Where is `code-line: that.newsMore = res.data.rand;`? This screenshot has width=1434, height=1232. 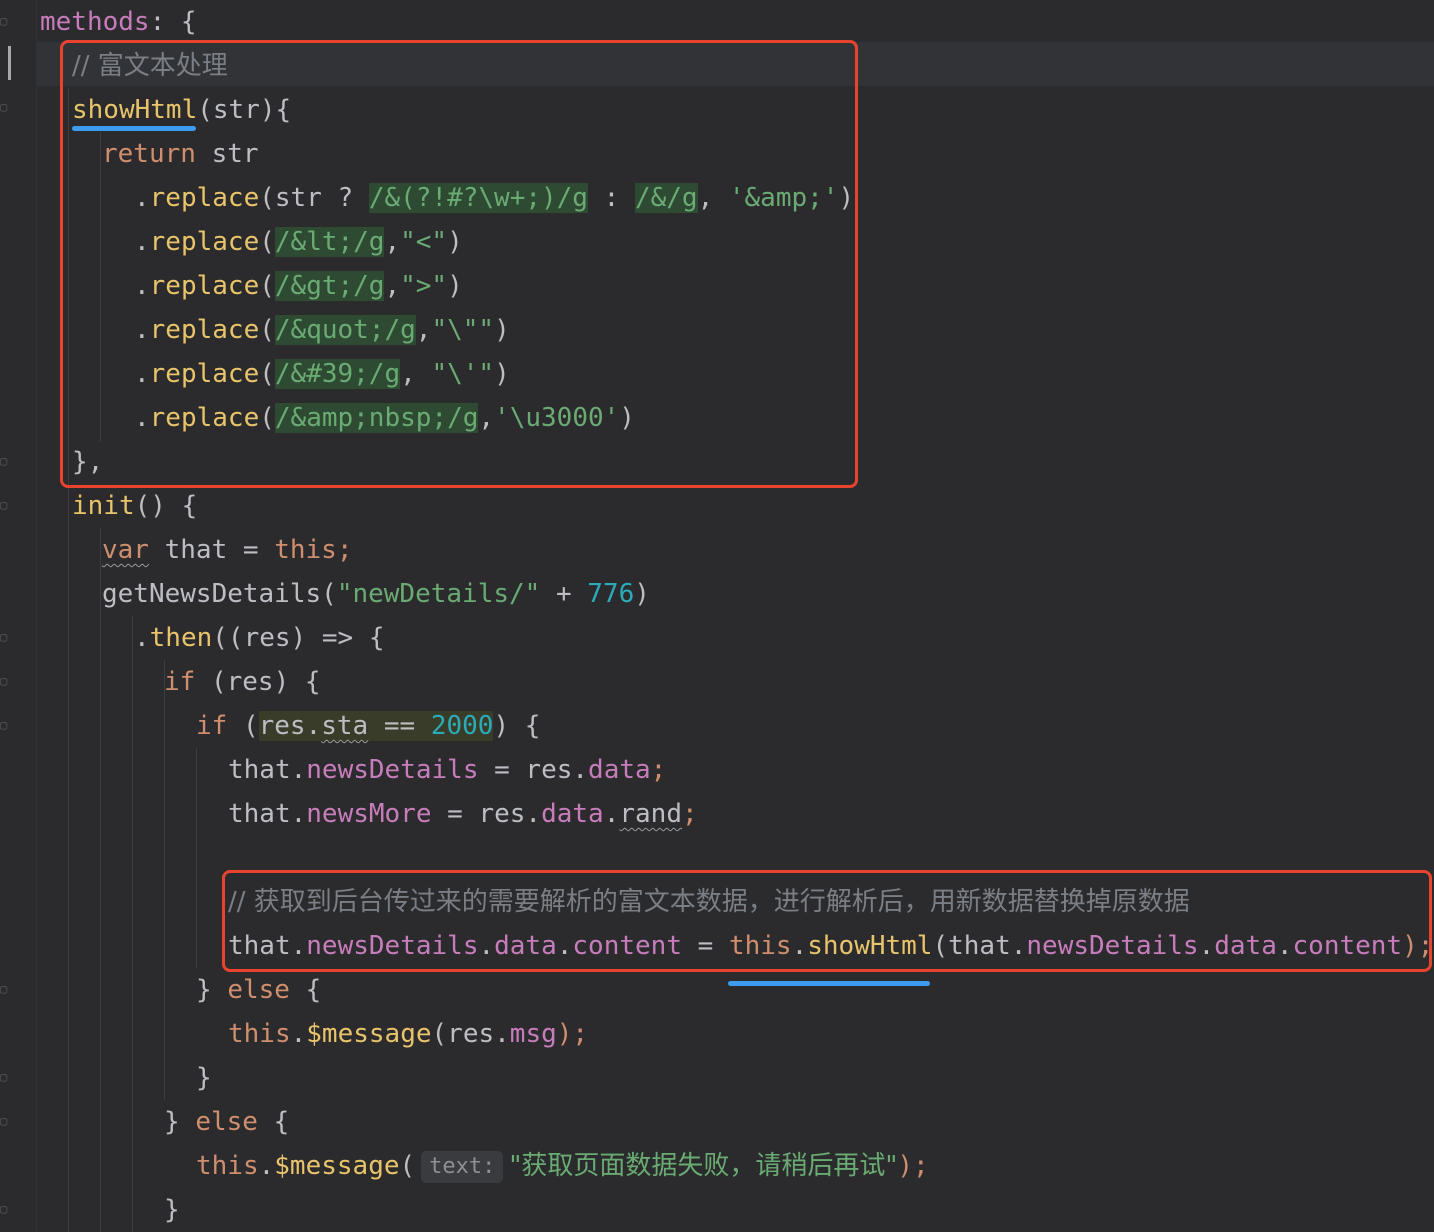 code-line: that.newsMore = res.data.rand; is located at coordinates (463, 814).